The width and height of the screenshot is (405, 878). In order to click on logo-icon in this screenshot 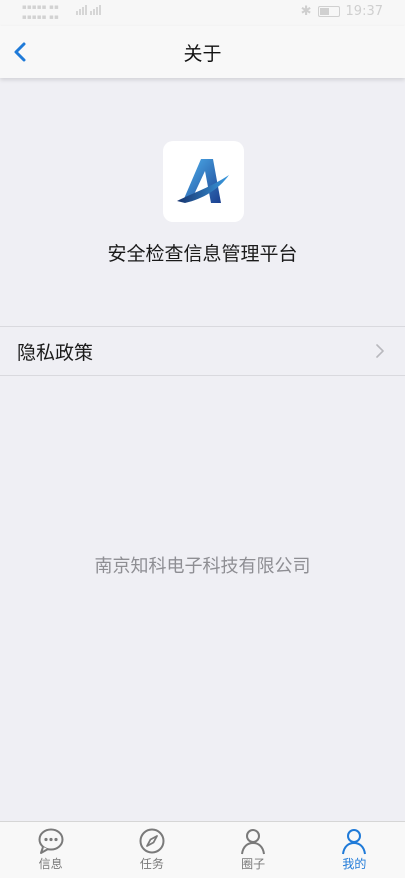, I will do `click(203, 181)`.